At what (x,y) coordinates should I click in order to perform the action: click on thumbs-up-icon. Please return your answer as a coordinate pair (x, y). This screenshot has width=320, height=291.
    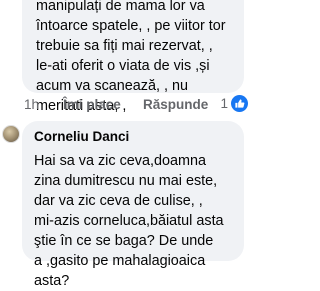
    Looking at the image, I should click on (239, 103).